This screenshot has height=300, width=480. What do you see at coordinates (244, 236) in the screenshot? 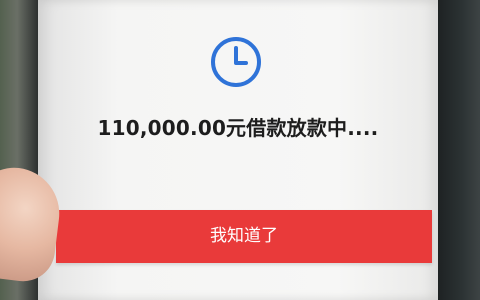
I see `acknowledge-button: 我知道了` at bounding box center [244, 236].